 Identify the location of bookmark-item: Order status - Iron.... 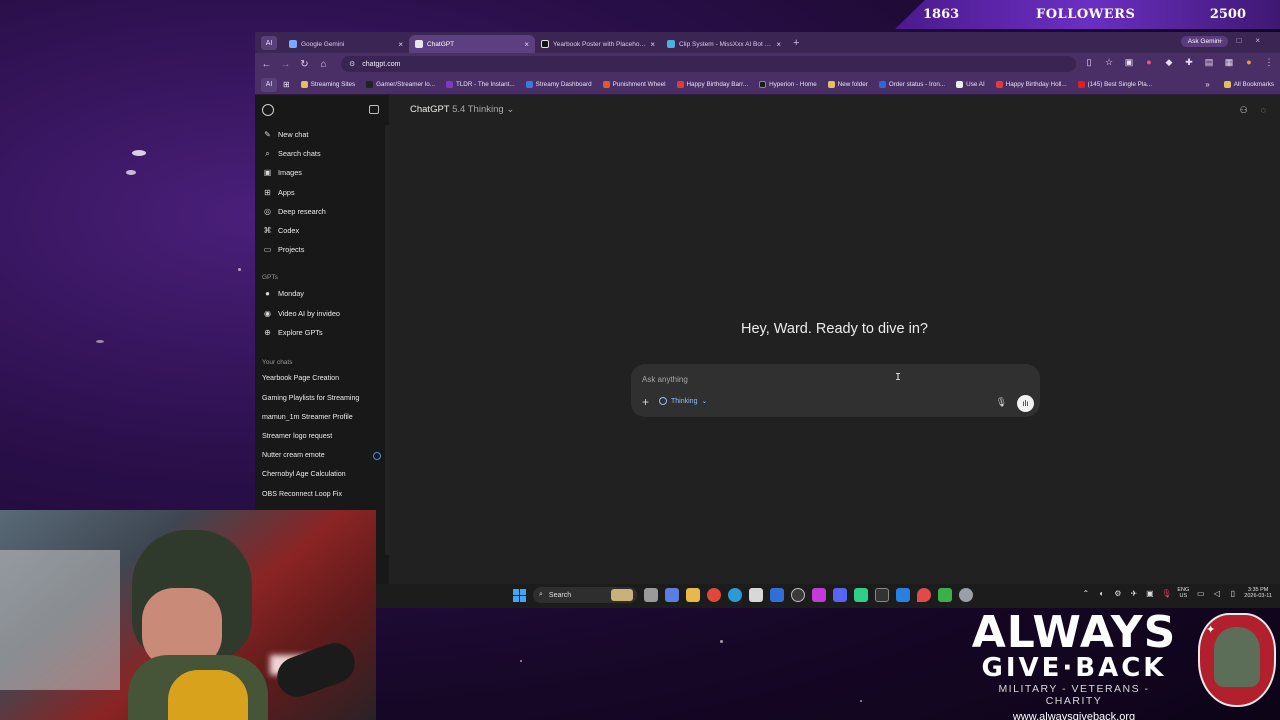
(911, 84).